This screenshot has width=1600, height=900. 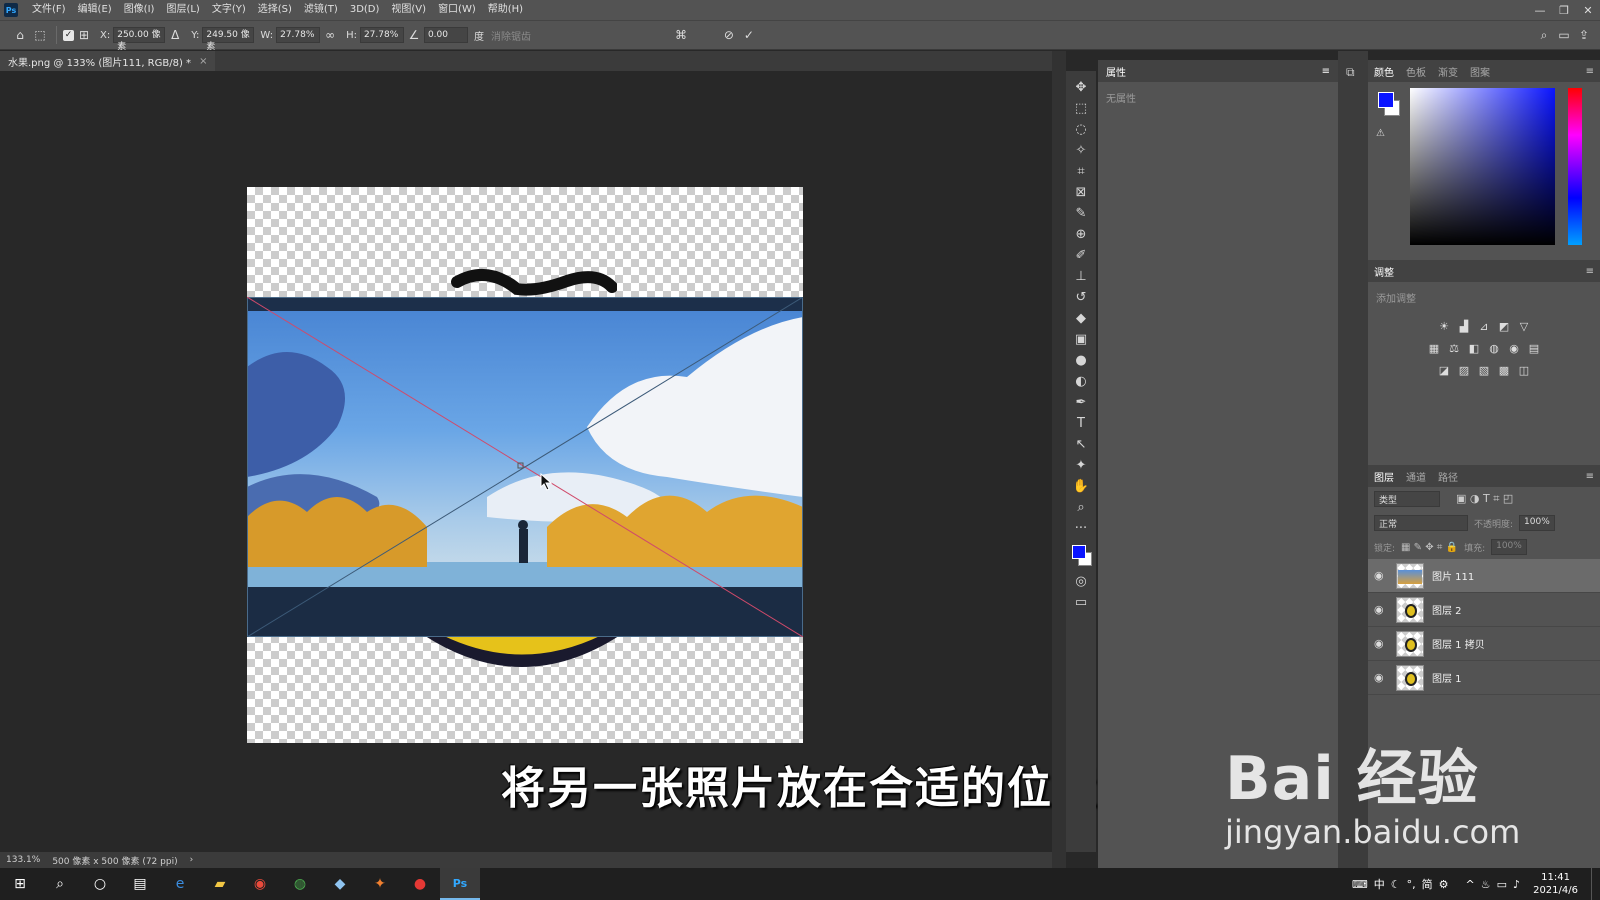 I want to click on cancel-transform-icon: ⊘, so click(x=729, y=35).